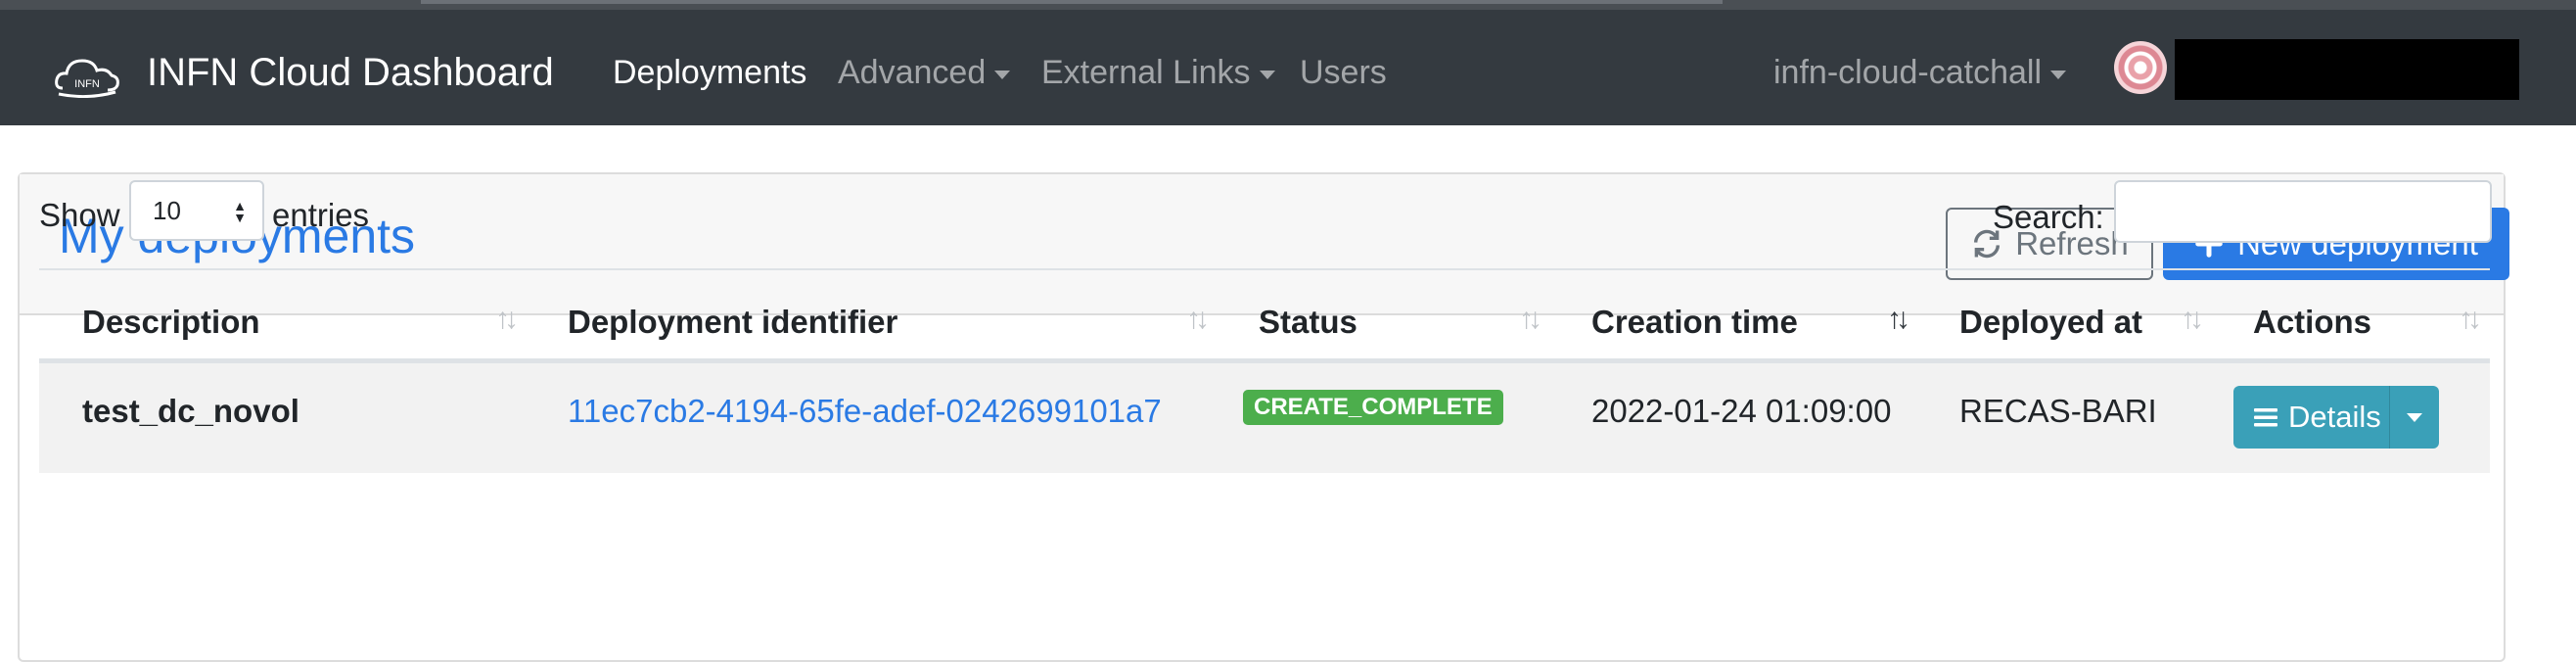 Image resolution: width=2576 pixels, height=662 pixels. I want to click on nav-external-links-dropdown: External Links, so click(1158, 72).